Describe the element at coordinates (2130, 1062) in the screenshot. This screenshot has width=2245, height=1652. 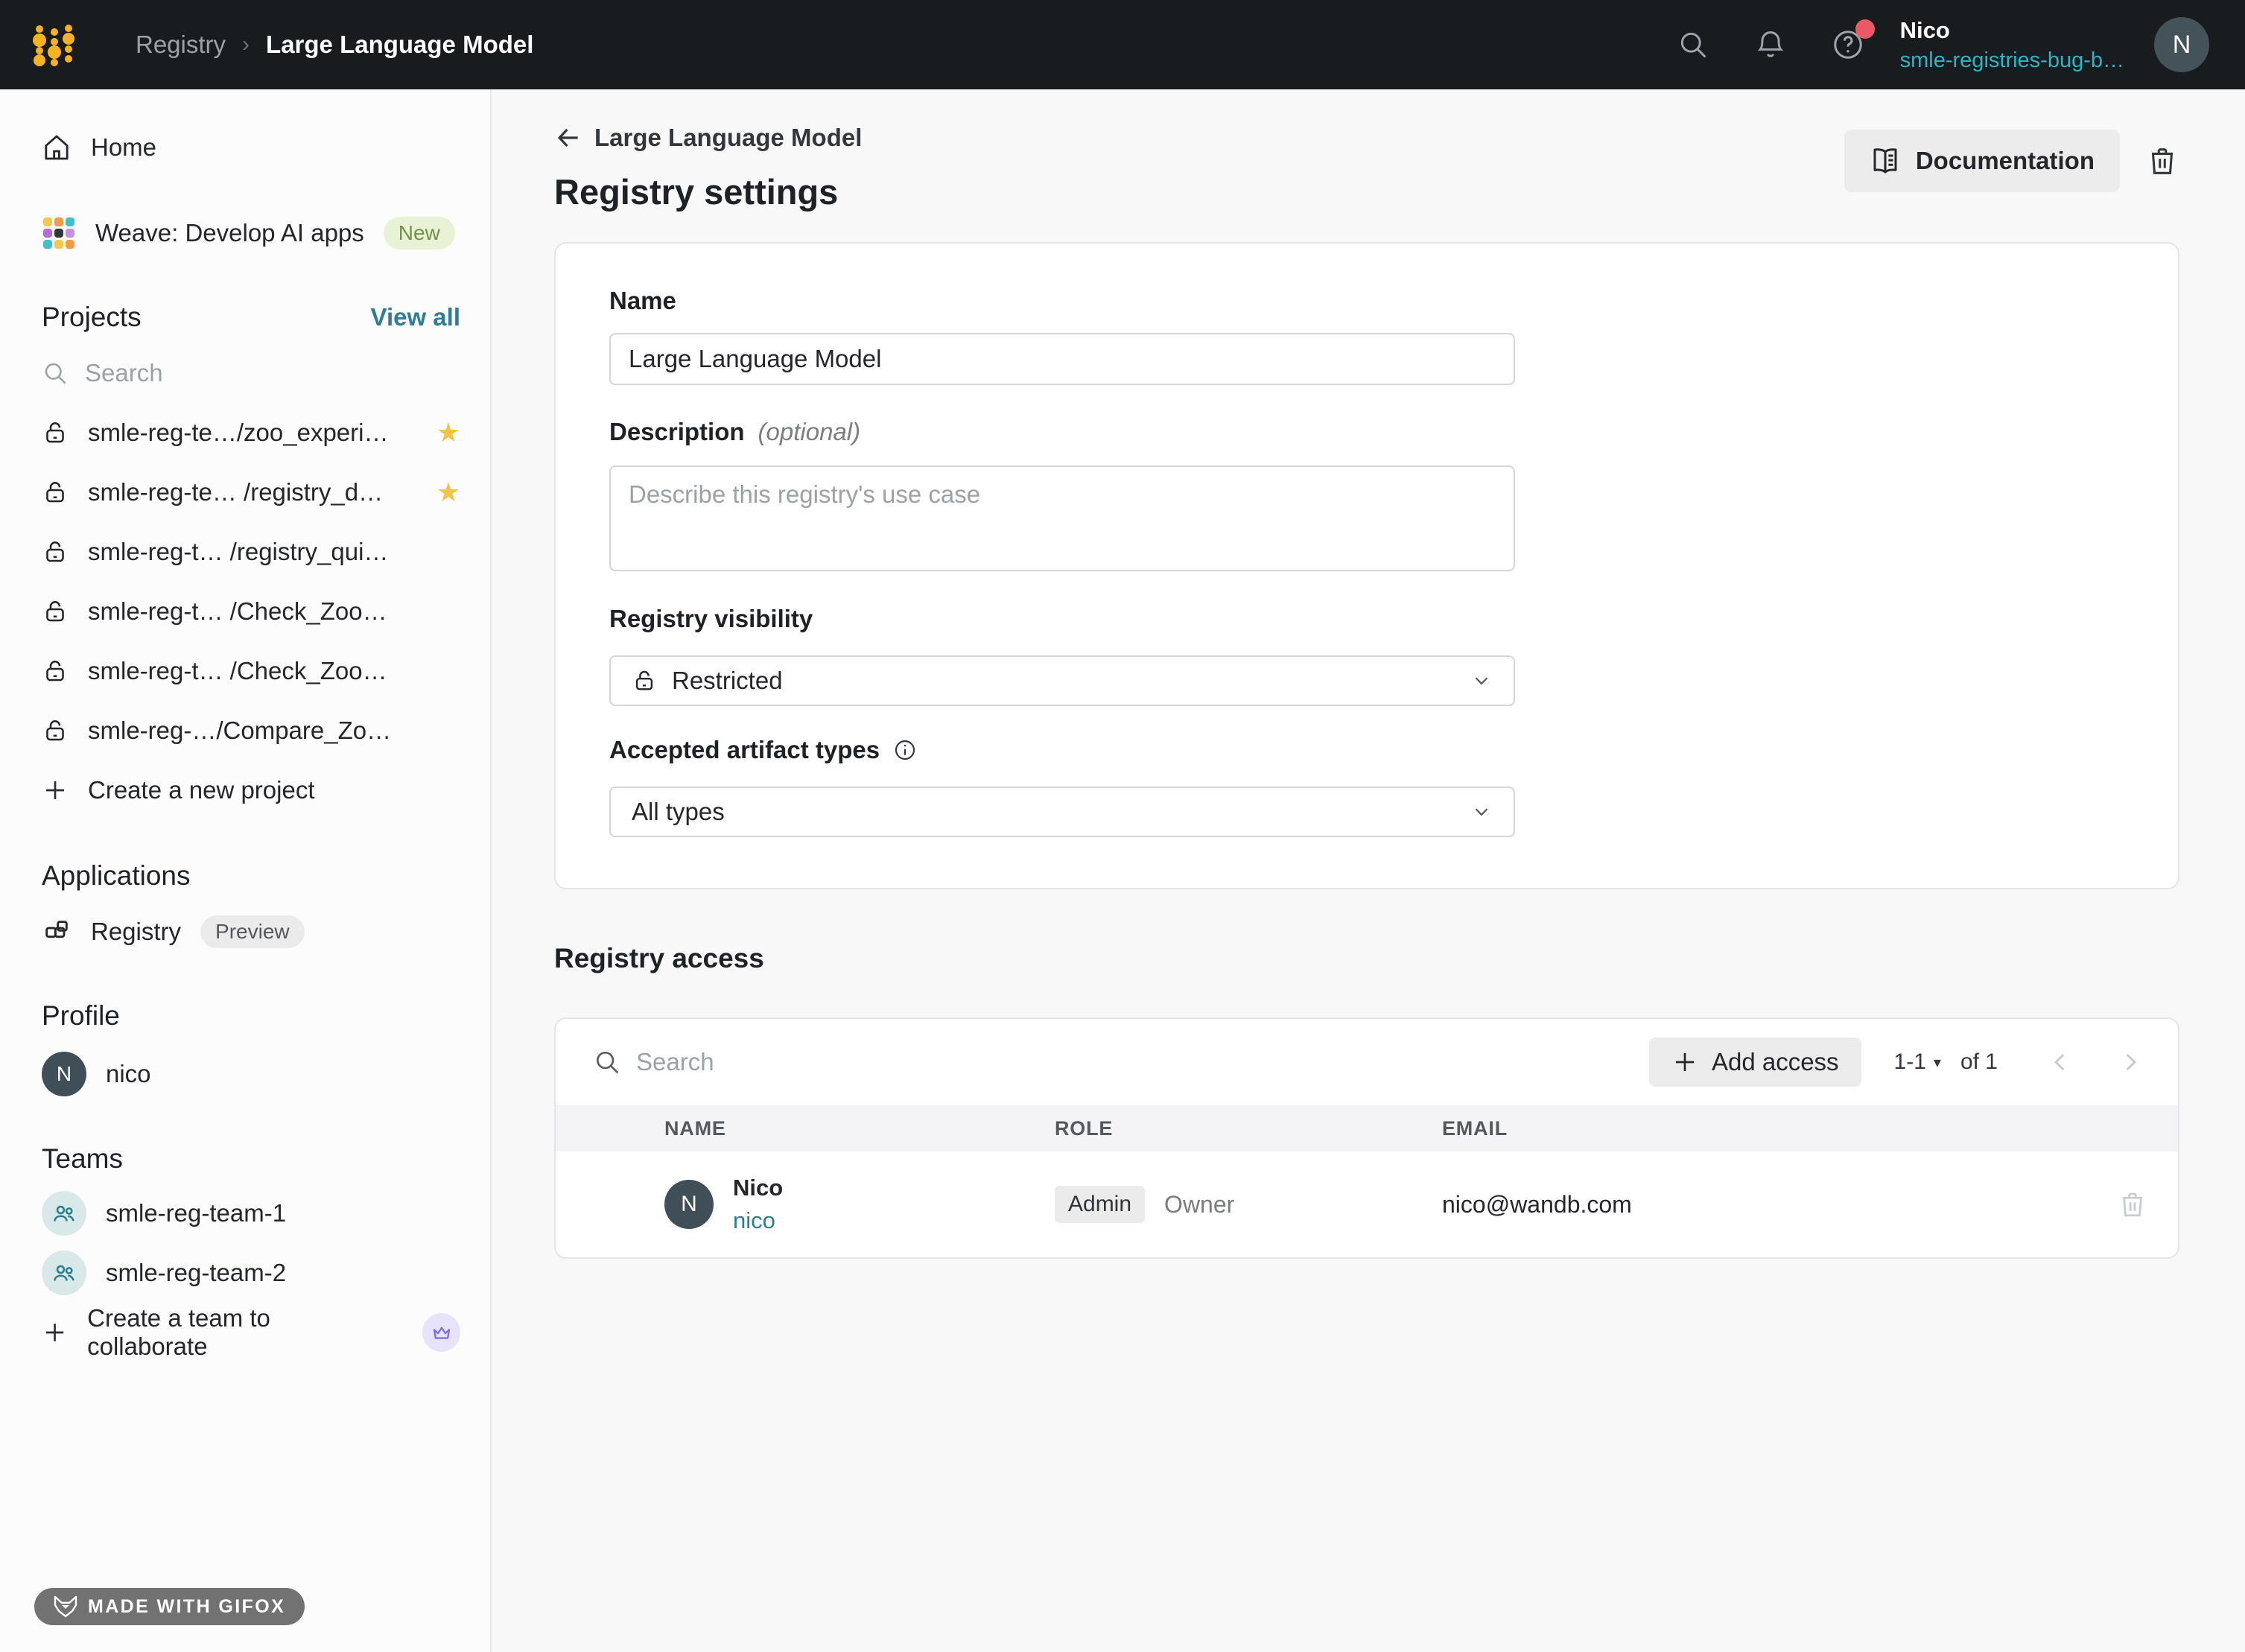
I see `chevron-right-icon` at that location.